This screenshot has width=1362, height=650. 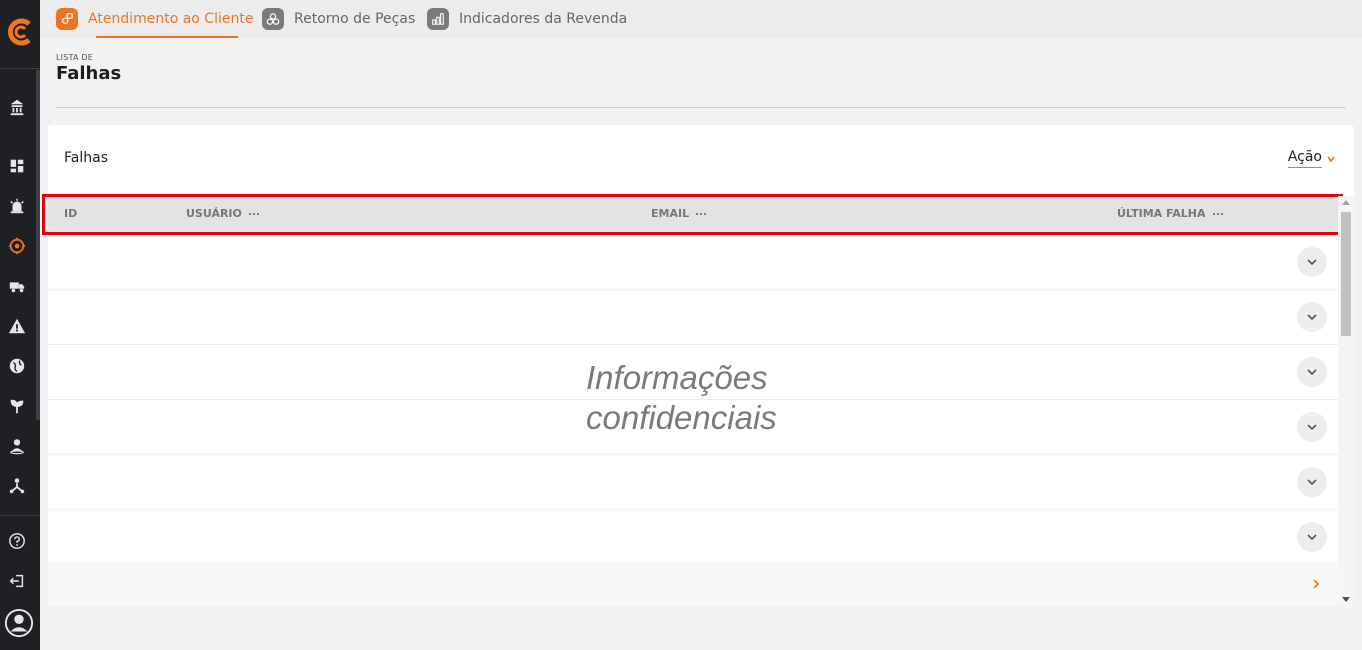 What do you see at coordinates (167, 37) in the screenshot?
I see `active-tab-indicator` at bounding box center [167, 37].